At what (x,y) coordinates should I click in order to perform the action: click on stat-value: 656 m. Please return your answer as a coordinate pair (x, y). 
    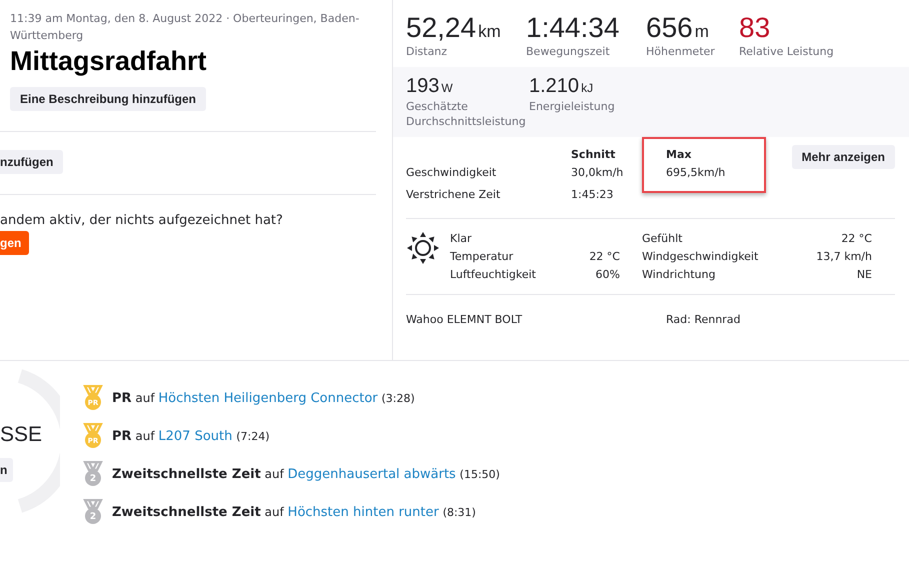
    Looking at the image, I should click on (678, 28).